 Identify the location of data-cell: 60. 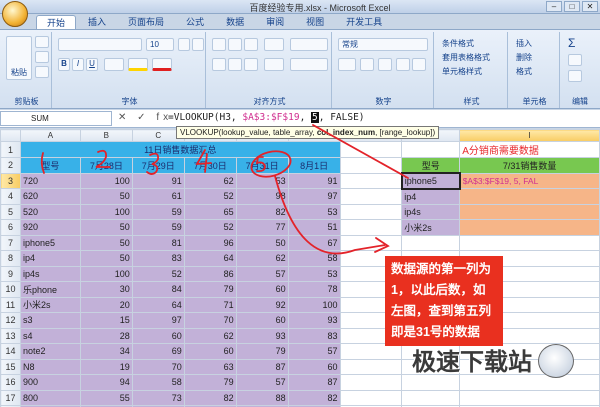
(314, 366).